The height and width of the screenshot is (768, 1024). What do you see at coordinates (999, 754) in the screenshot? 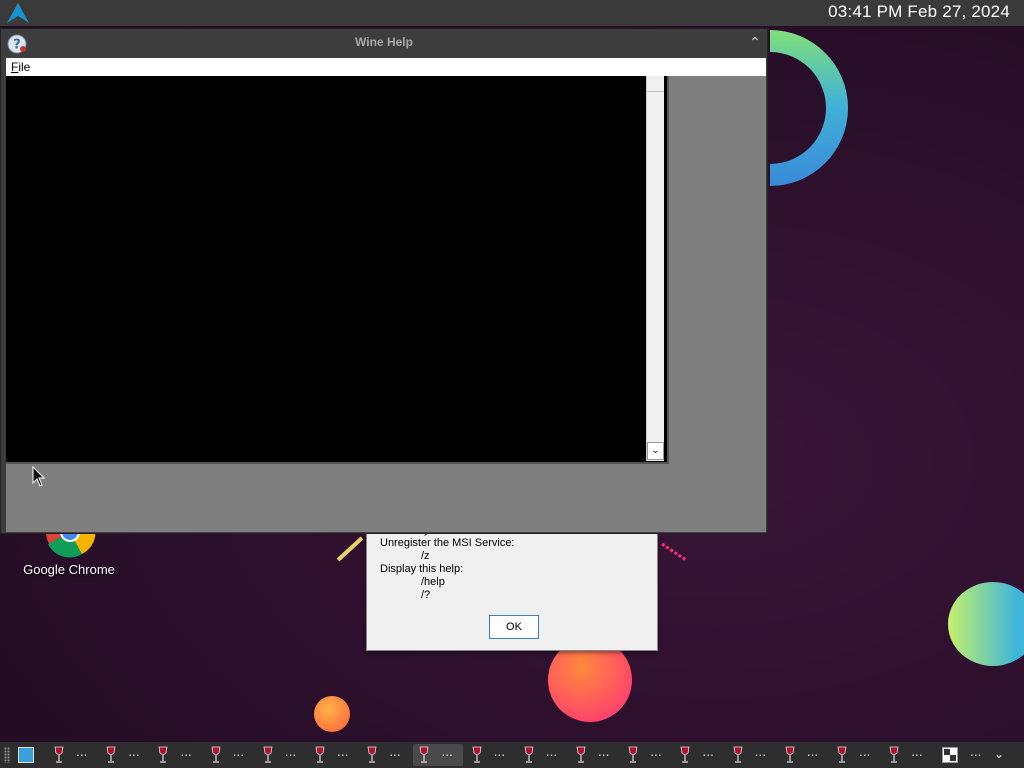
I see `chevron-down-icon: ⌄` at bounding box center [999, 754].